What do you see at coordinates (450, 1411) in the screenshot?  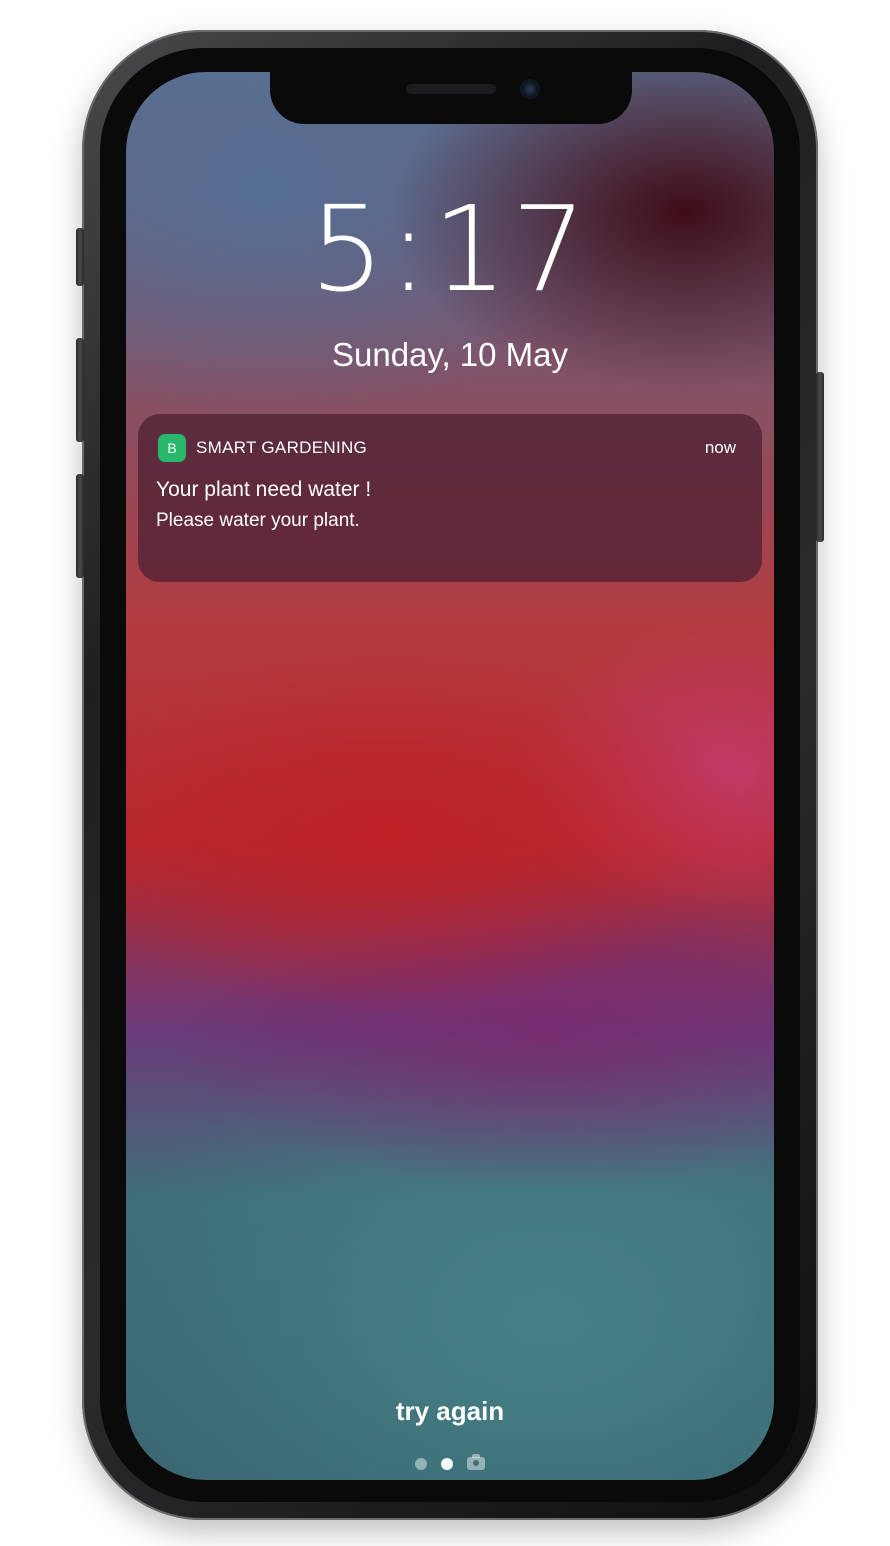 I see `try-again-prompt: try again` at bounding box center [450, 1411].